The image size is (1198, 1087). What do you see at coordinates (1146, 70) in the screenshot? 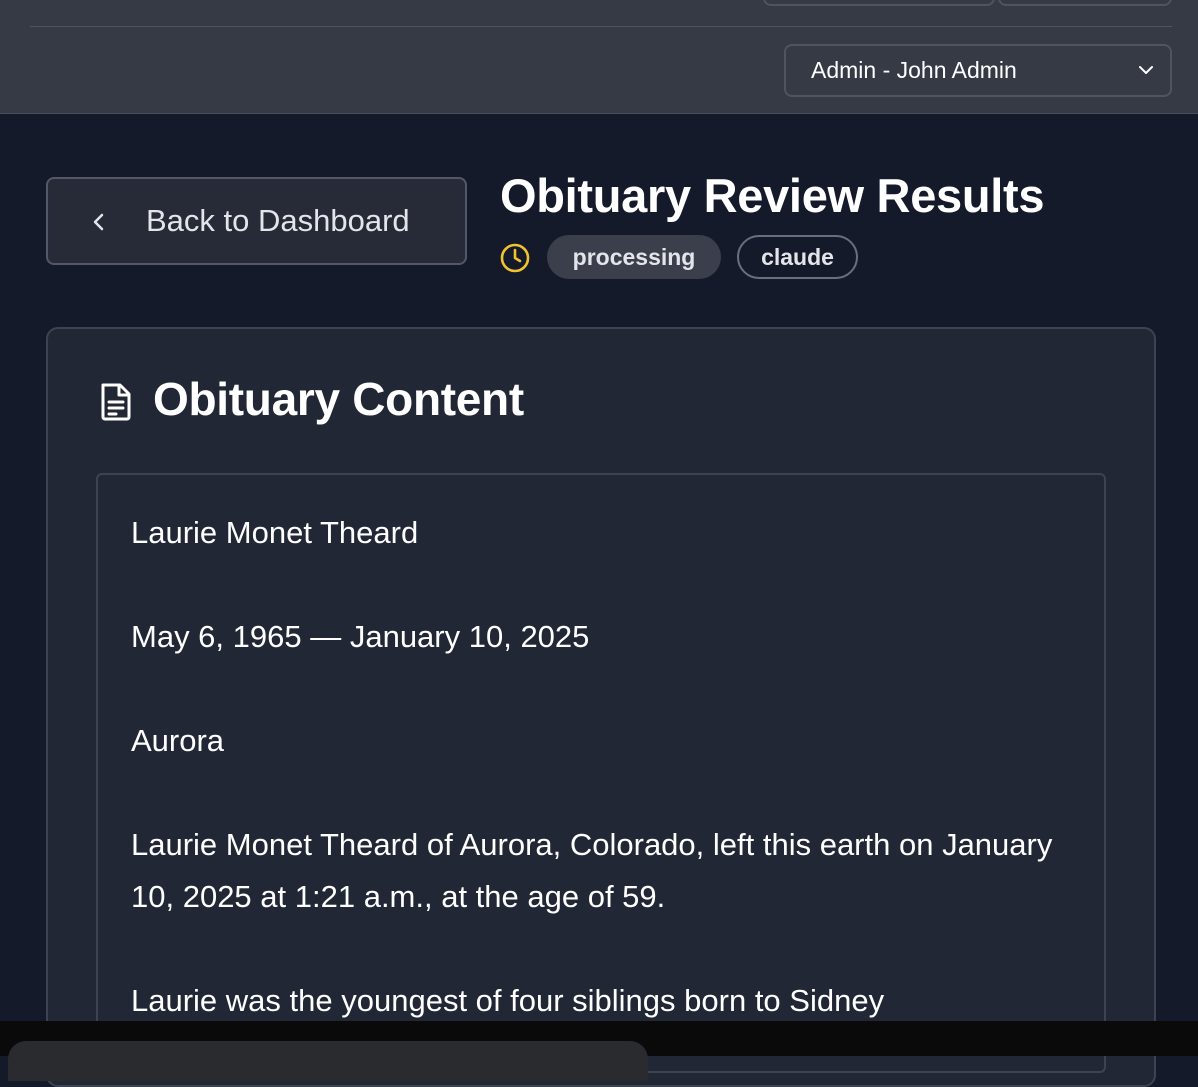
I see `chevron-down-icon` at bounding box center [1146, 70].